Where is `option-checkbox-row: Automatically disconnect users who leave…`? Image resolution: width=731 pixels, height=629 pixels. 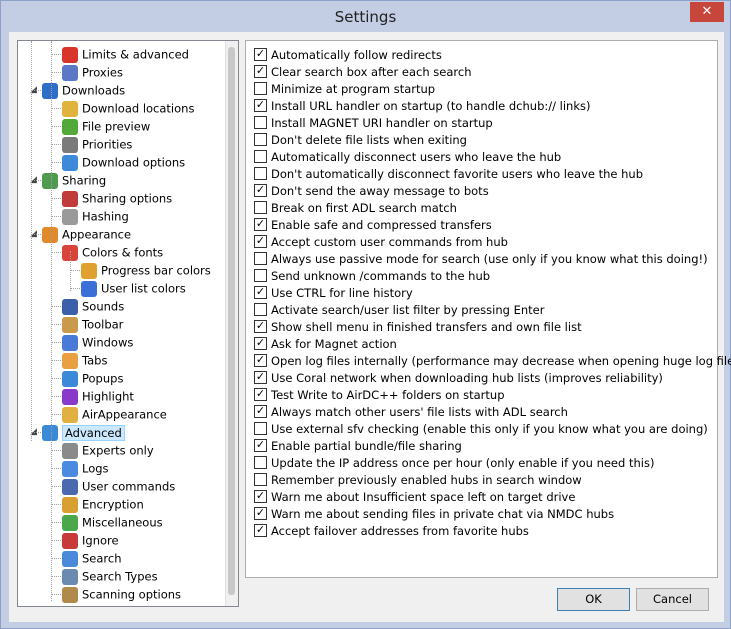 option-checkbox-row: Automatically disconnect users who leave… is located at coordinates (407, 157).